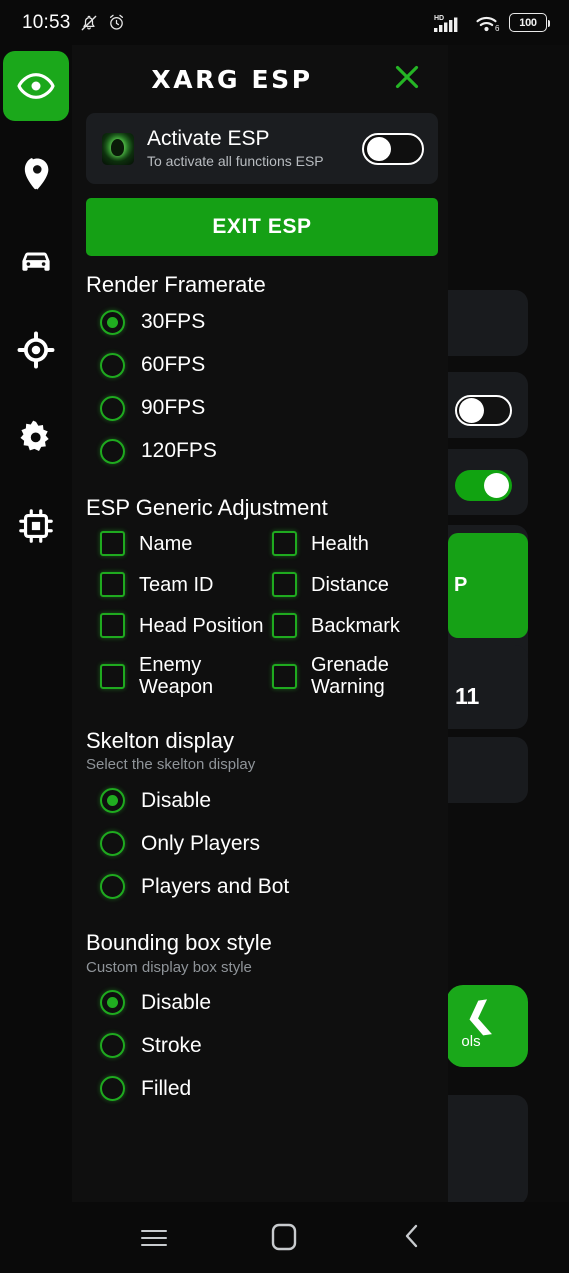 This screenshot has height=1273, width=569. Describe the element at coordinates (116, 22) in the screenshot. I see `alarm-icon` at that location.